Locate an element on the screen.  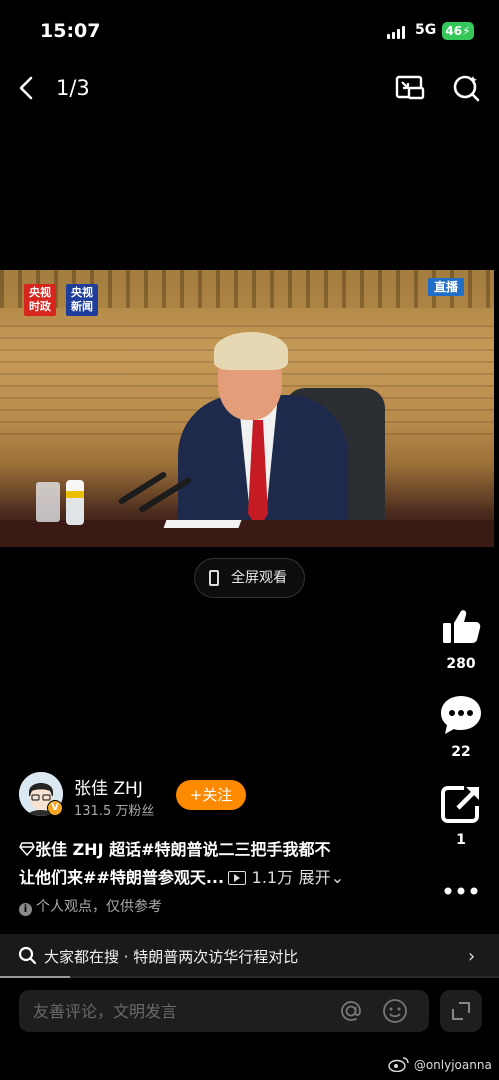
mention-icon is located at coordinates (351, 1011).